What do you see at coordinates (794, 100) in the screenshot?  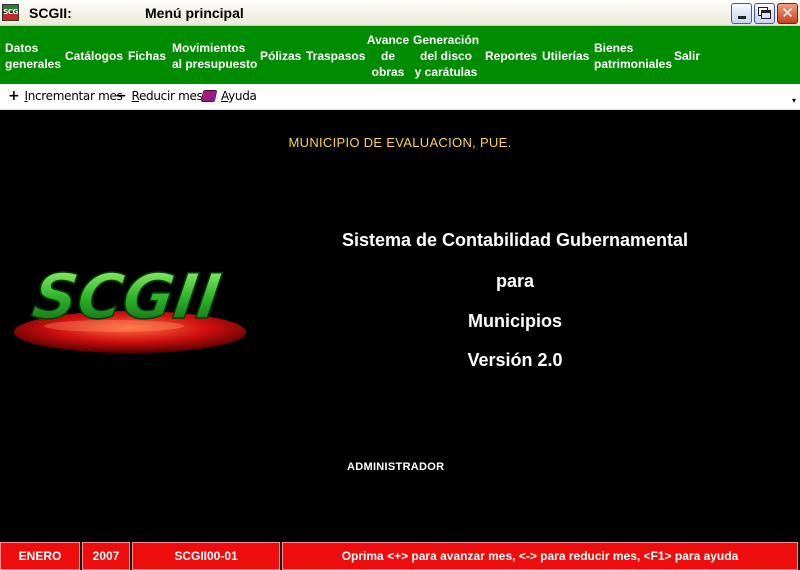 I see `toolbar-overflow-icon: ▾` at bounding box center [794, 100].